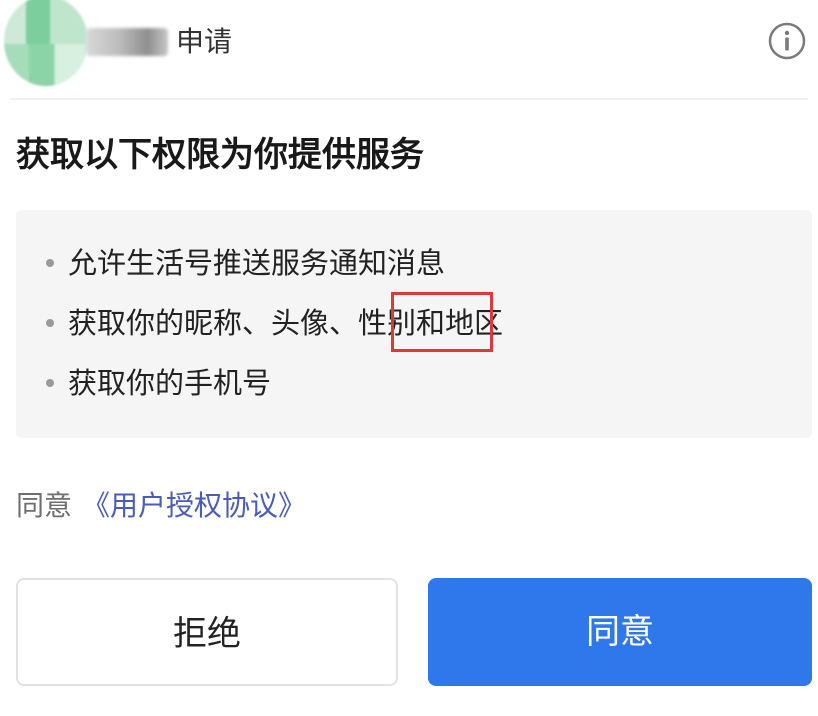 The height and width of the screenshot is (716, 818). Describe the element at coordinates (787, 41) in the screenshot. I see `info-icon` at that location.